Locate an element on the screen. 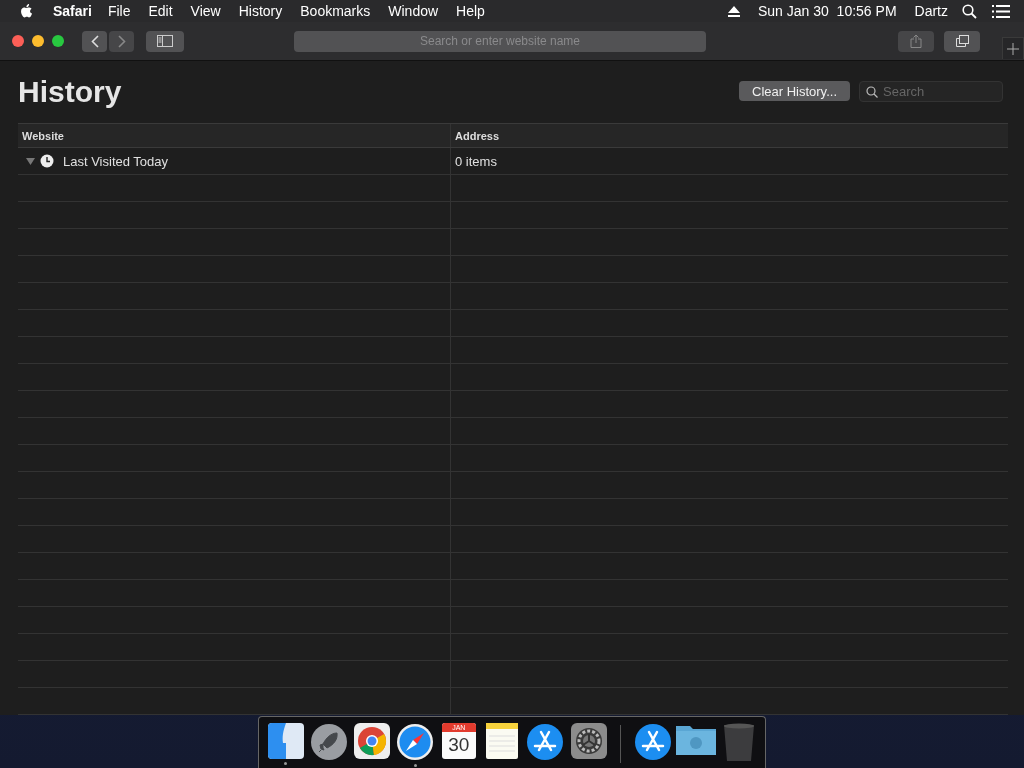 Image resolution: width=1024 pixels, height=768 pixels. new-tab-button is located at coordinates (1013, 48).